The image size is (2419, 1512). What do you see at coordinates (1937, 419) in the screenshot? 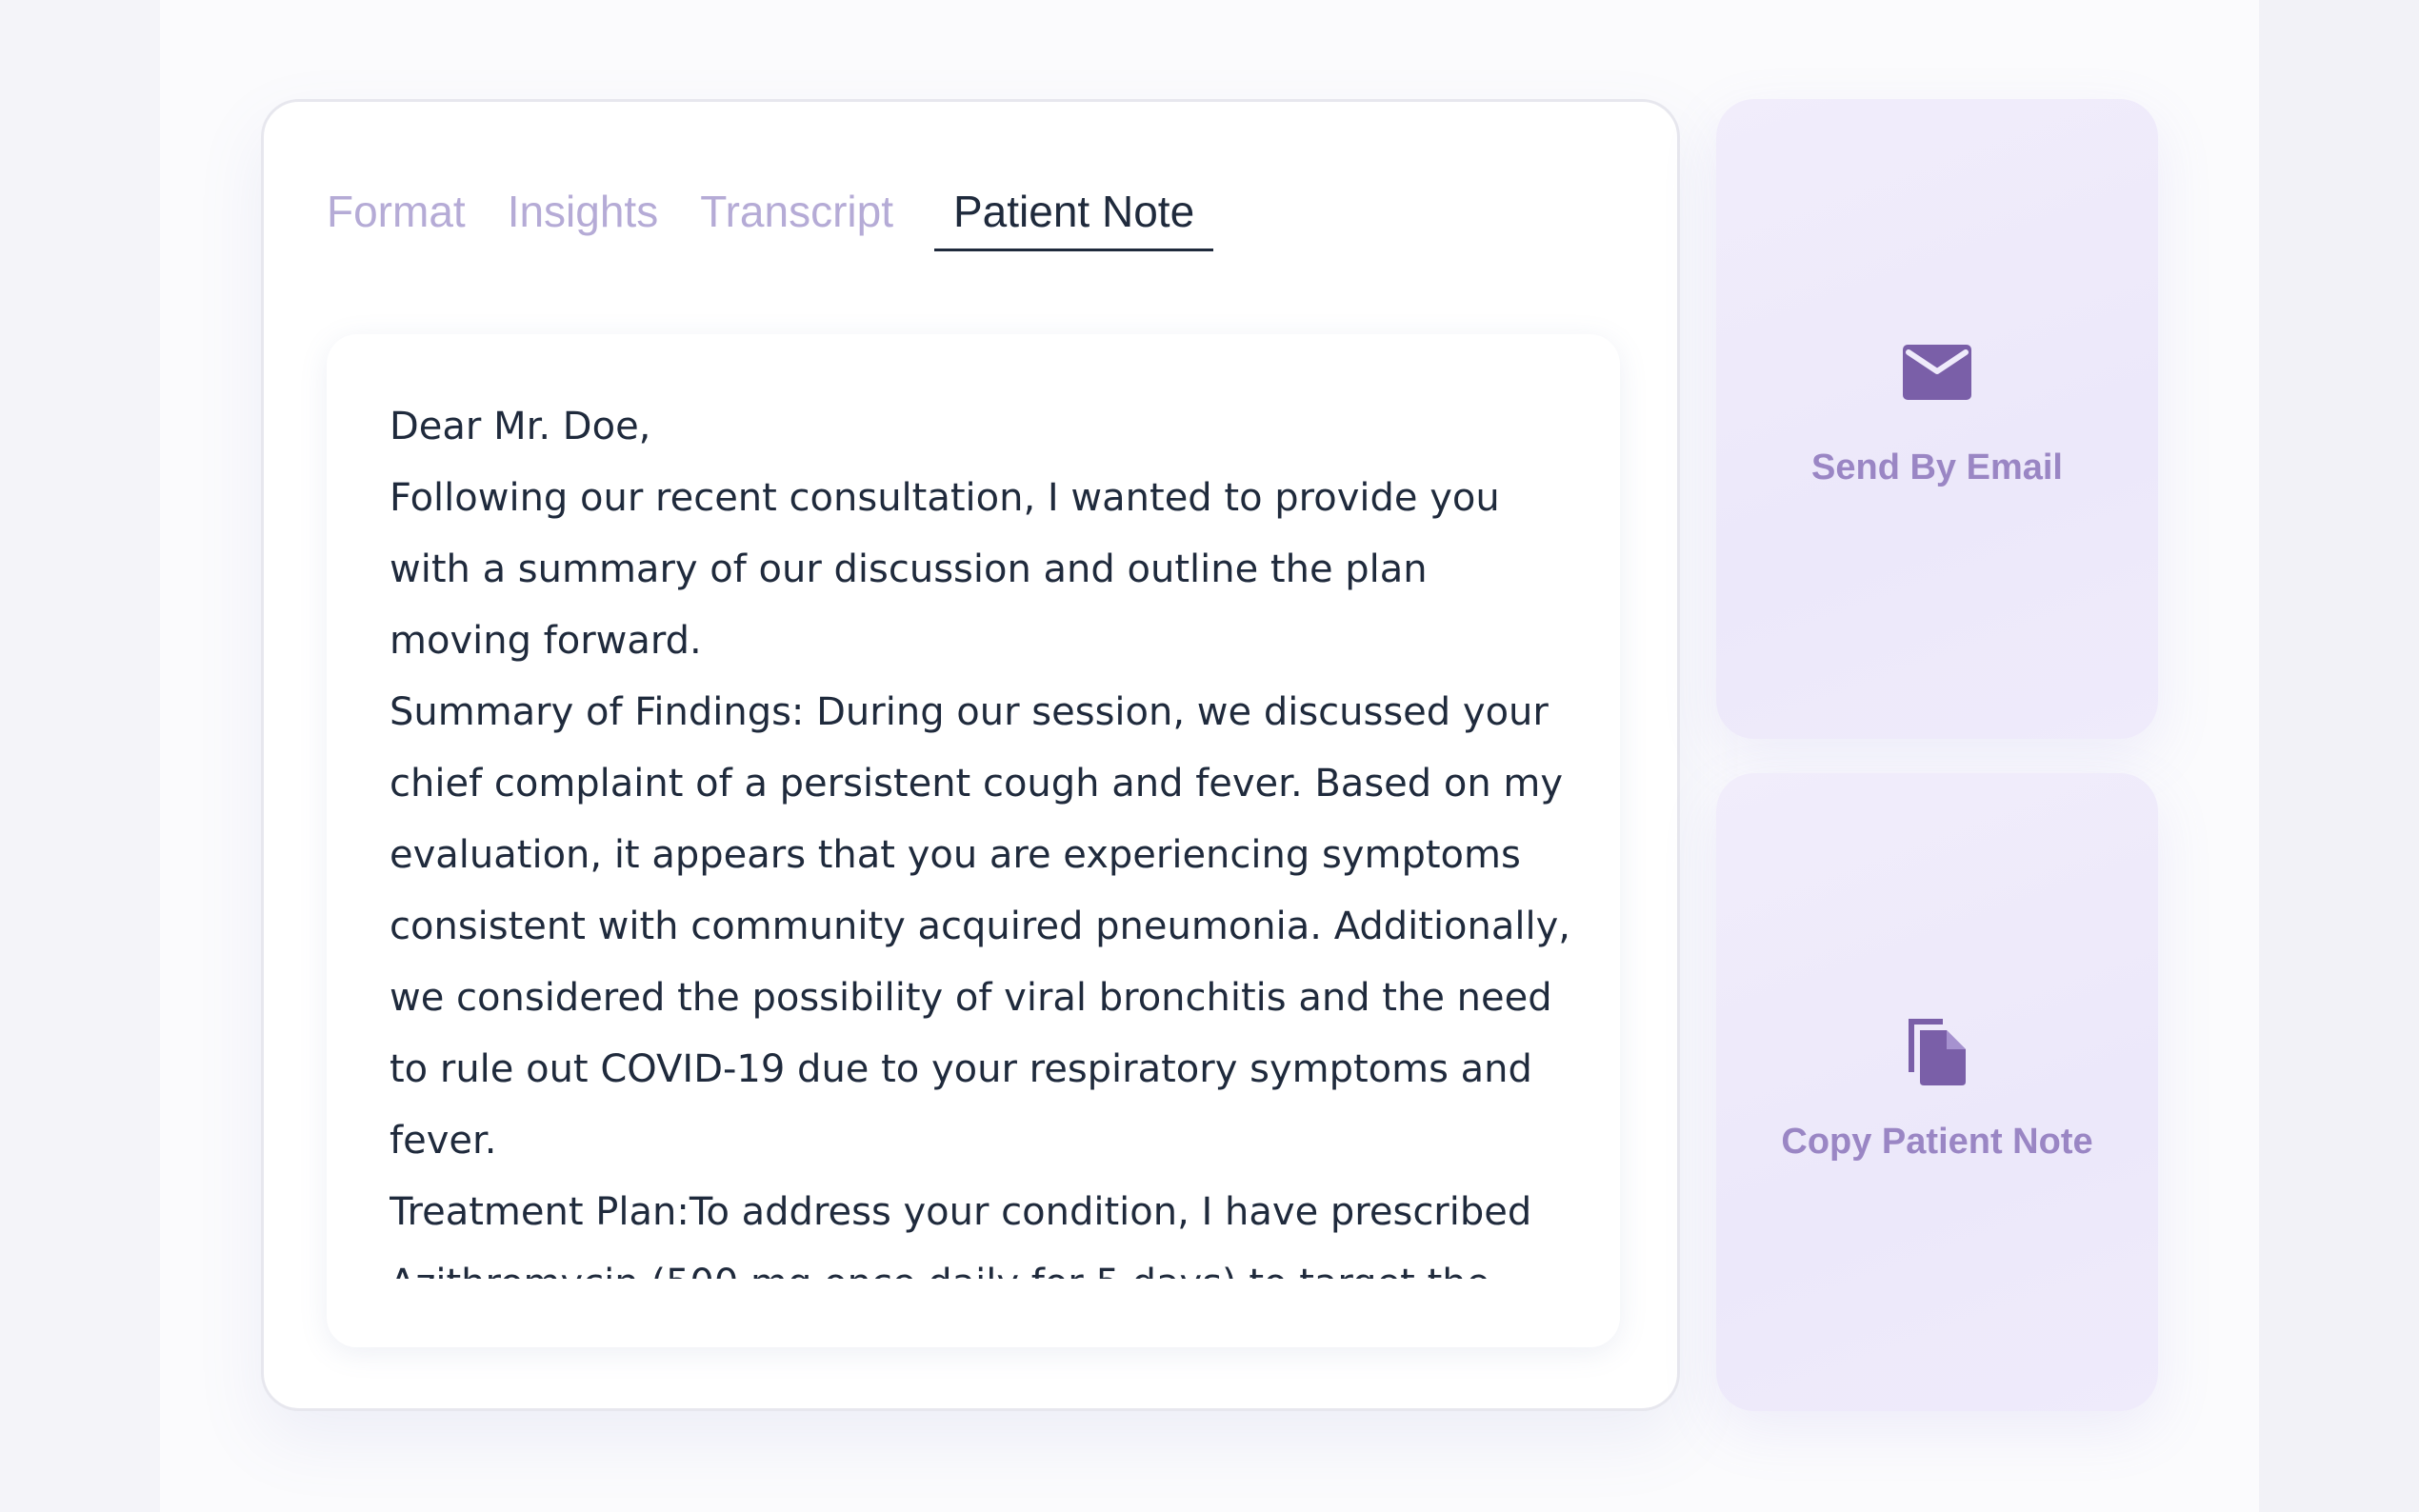
I see `send-by-email-button: Send By Email` at bounding box center [1937, 419].